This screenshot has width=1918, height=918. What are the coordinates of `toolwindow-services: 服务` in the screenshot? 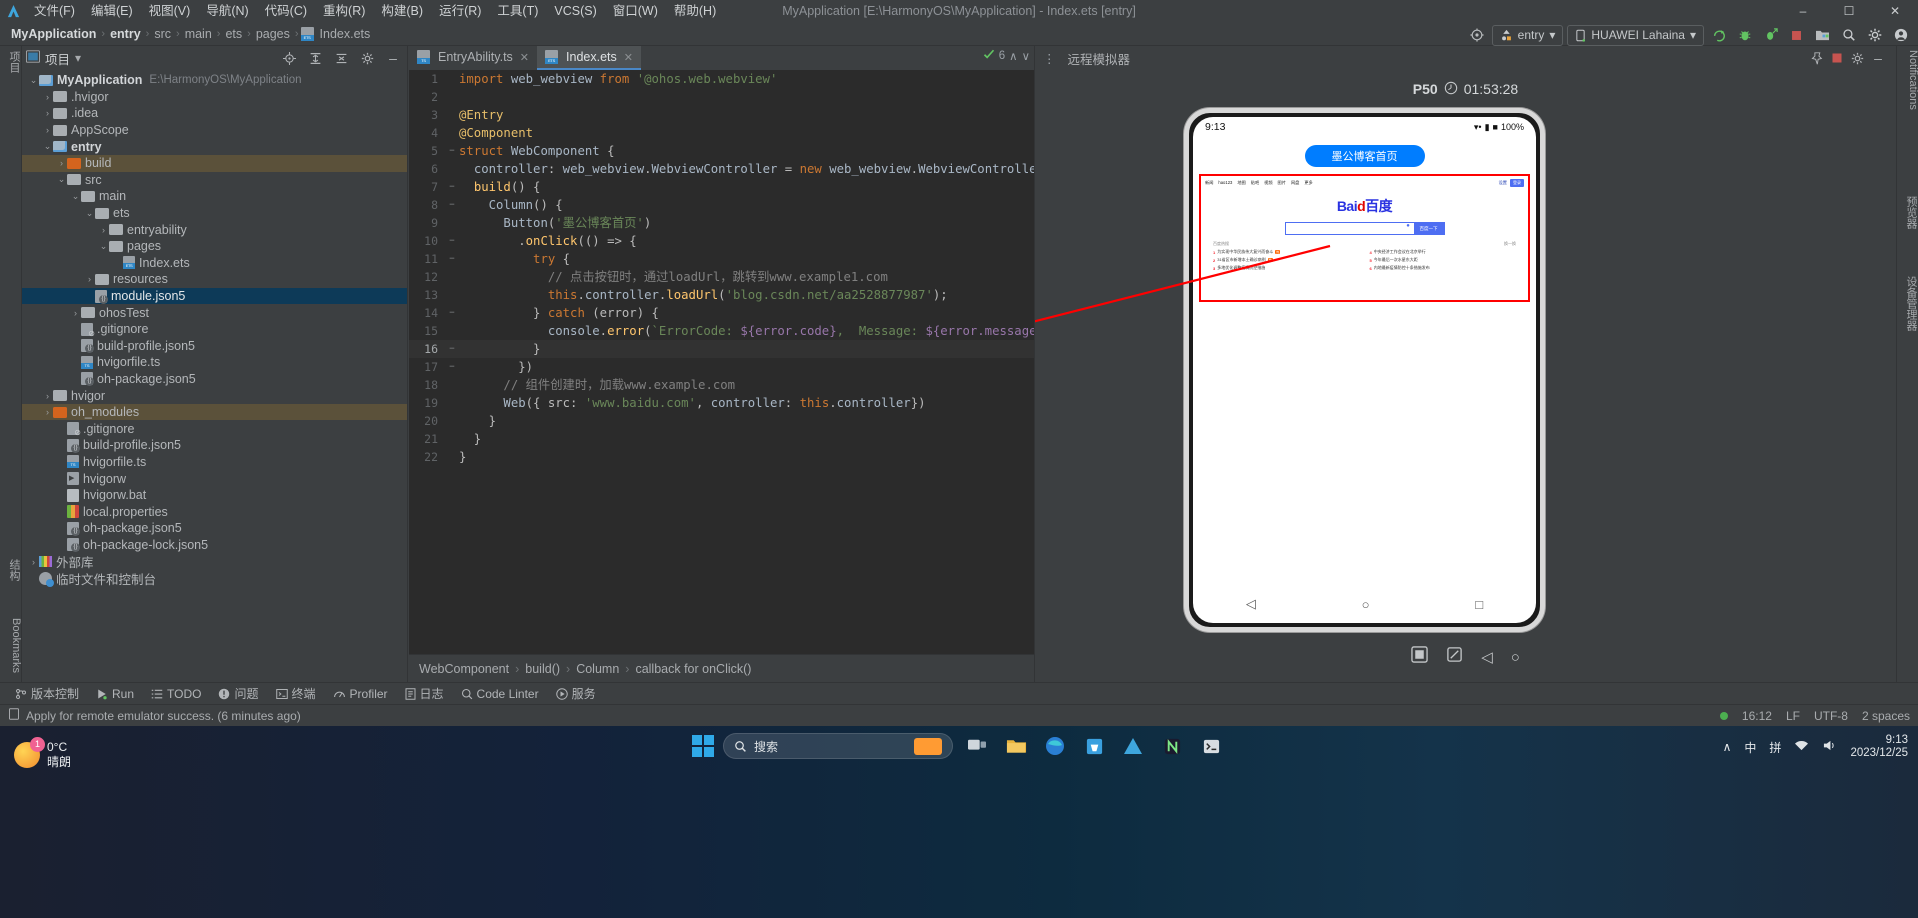 It's located at (576, 694).